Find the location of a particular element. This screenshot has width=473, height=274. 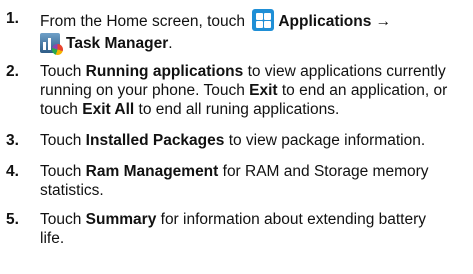

applications-icon is located at coordinates (263, 20).